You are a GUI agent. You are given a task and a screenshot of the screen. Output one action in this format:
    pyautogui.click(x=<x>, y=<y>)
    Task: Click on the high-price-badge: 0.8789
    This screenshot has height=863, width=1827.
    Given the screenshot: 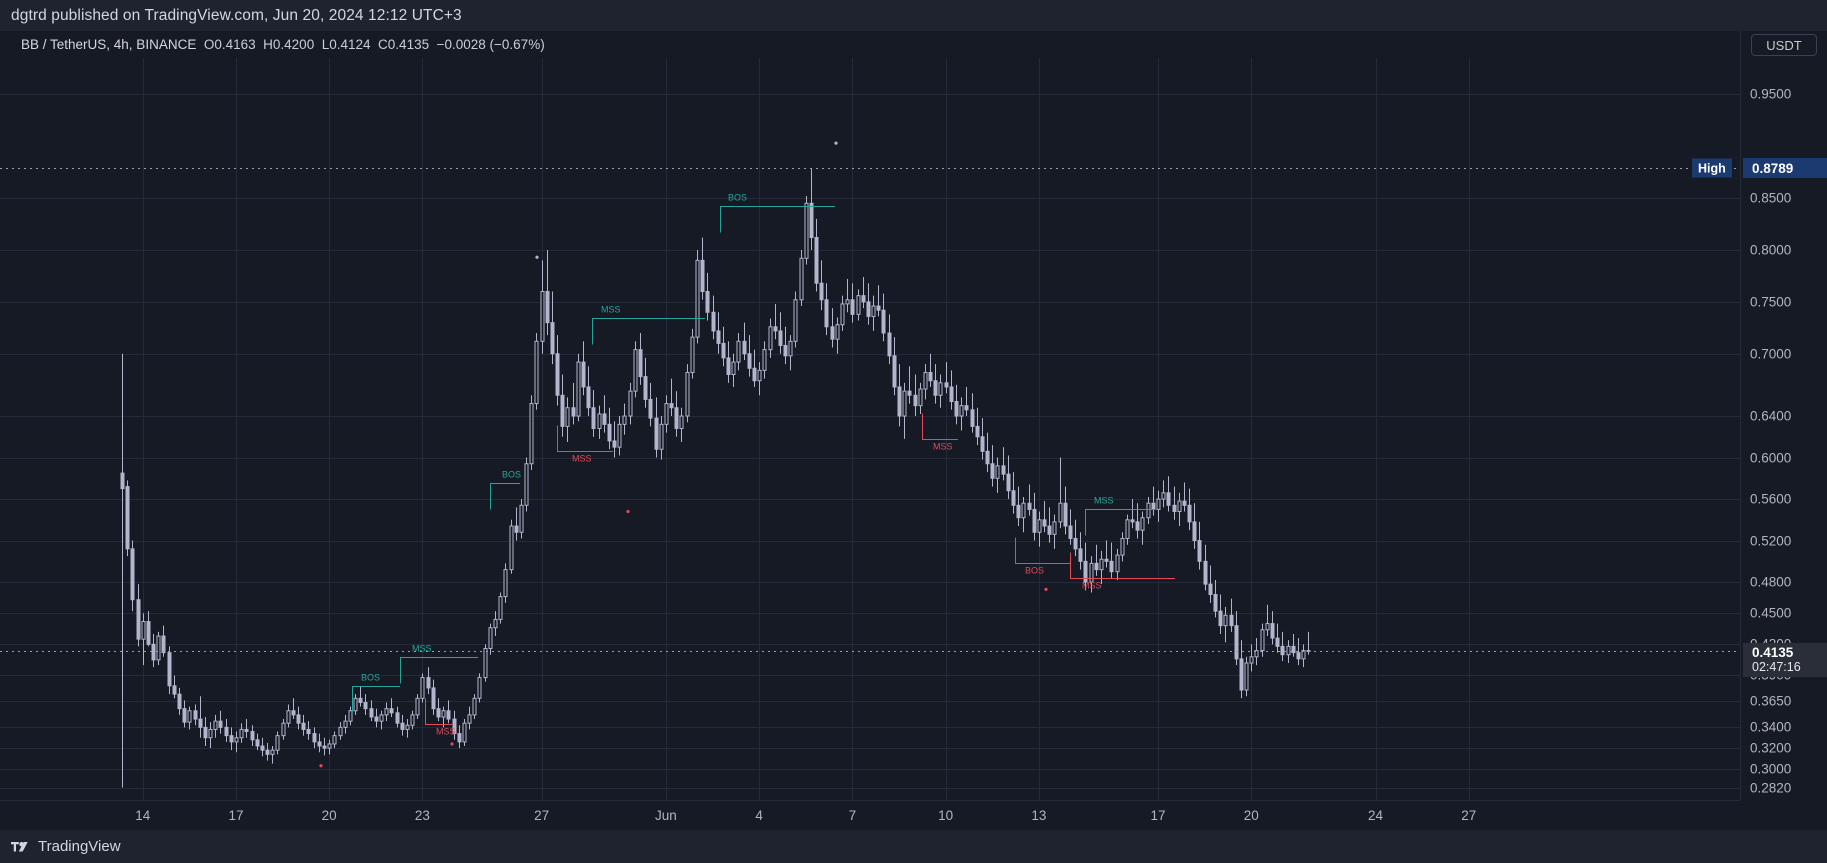 What is the action you would take?
    pyautogui.click(x=1785, y=168)
    